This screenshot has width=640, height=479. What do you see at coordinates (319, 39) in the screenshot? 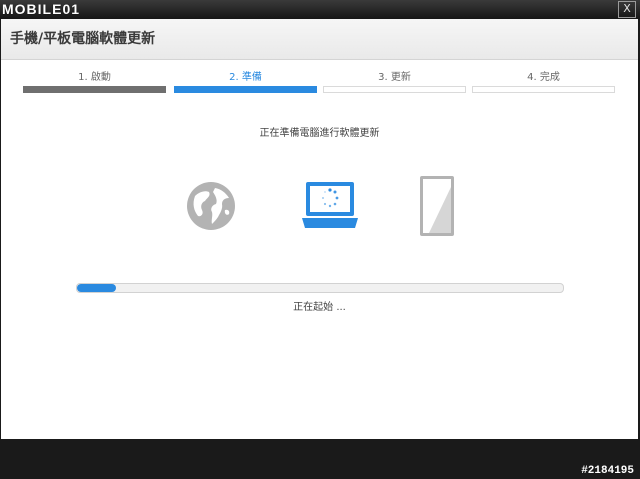
I see `window-header: 手機/平板電腦軟體更新` at bounding box center [319, 39].